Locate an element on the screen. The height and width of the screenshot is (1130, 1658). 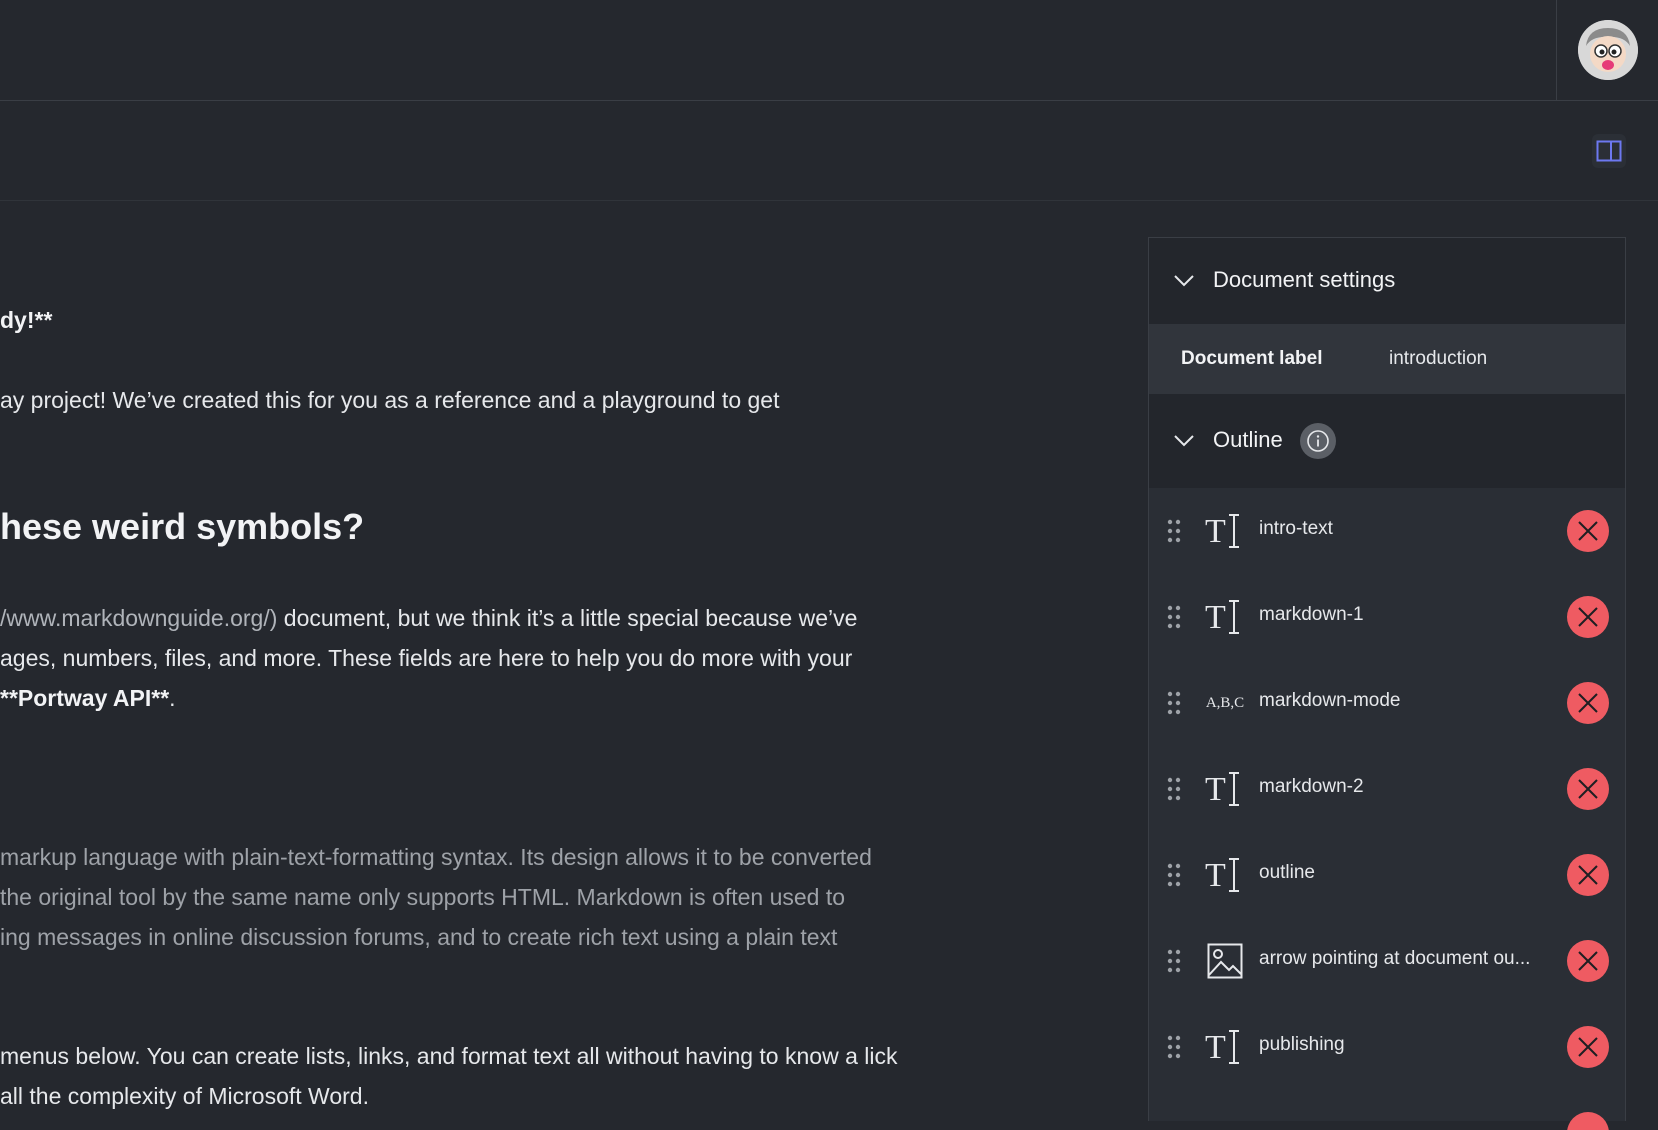
info-icon is located at coordinates (1318, 441).